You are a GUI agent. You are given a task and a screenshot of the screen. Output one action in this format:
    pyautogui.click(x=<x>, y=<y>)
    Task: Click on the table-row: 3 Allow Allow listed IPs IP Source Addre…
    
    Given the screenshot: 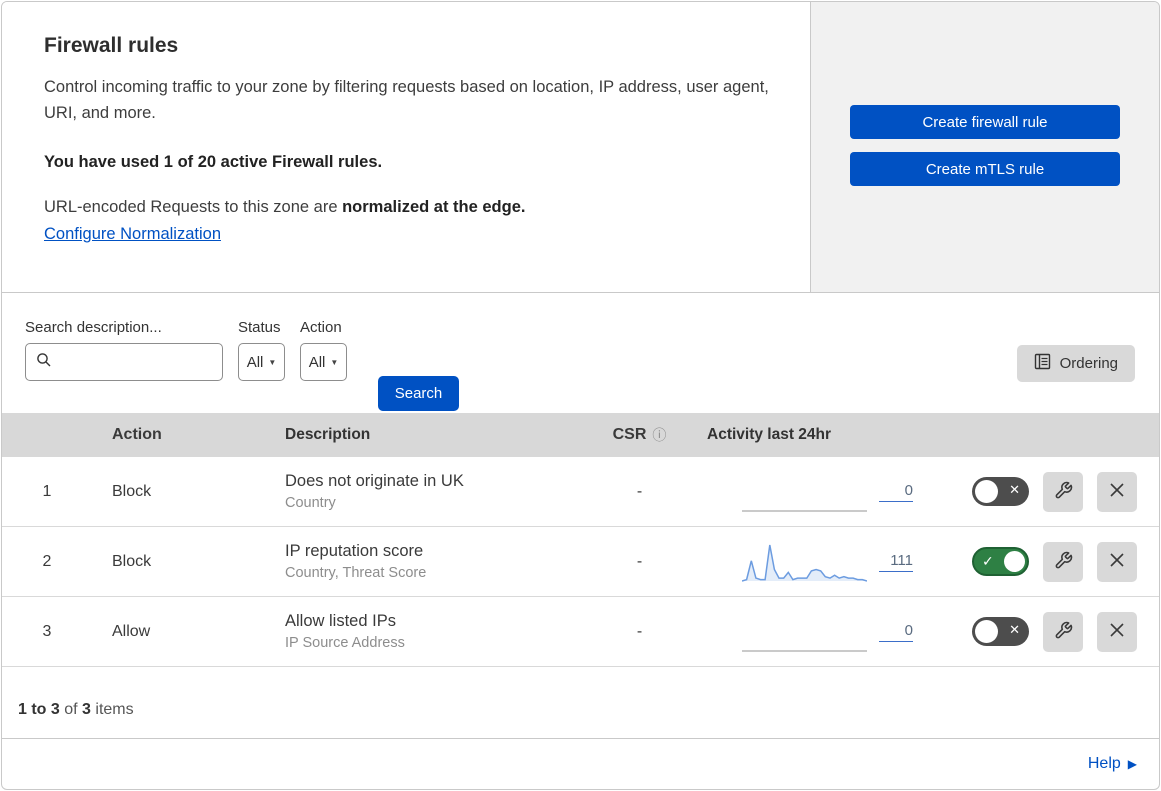 What is the action you would take?
    pyautogui.click(x=580, y=632)
    